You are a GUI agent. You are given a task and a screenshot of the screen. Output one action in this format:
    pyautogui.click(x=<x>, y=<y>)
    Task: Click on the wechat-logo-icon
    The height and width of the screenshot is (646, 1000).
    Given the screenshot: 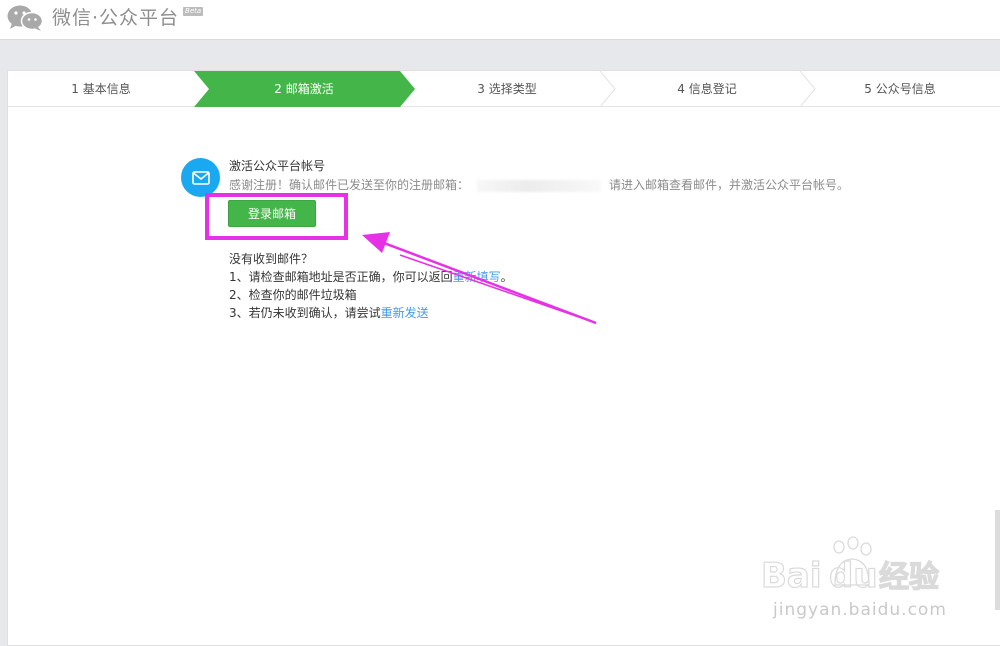 What is the action you would take?
    pyautogui.click(x=25, y=18)
    